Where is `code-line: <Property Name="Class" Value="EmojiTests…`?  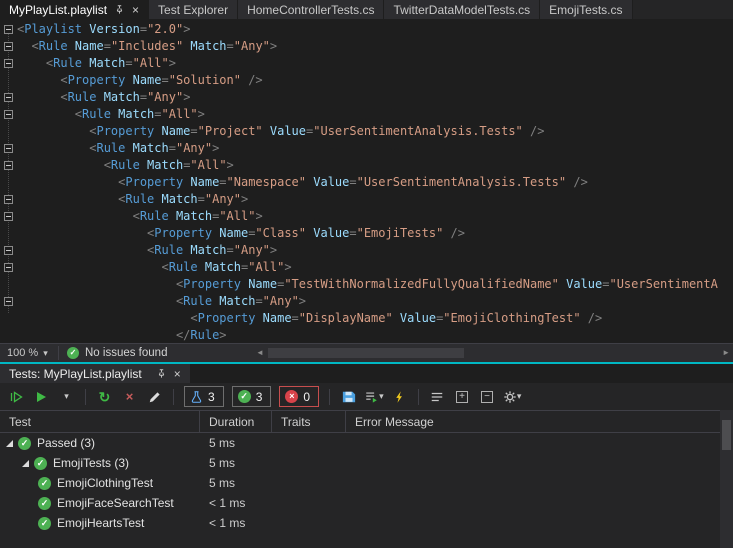 code-line: <Property Name="Class" Value="EmojiTests… is located at coordinates (366, 233).